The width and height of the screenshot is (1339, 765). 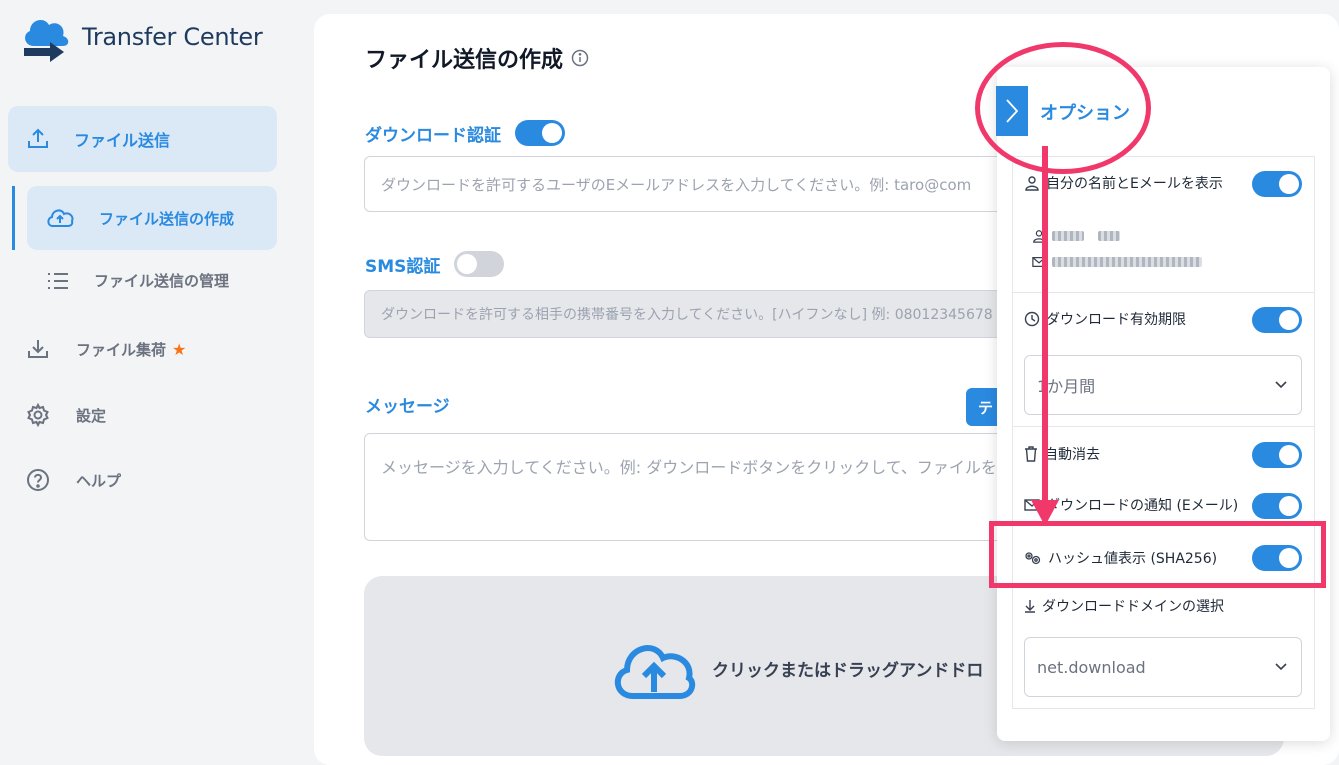 I want to click on trash-icon, so click(x=1031, y=454).